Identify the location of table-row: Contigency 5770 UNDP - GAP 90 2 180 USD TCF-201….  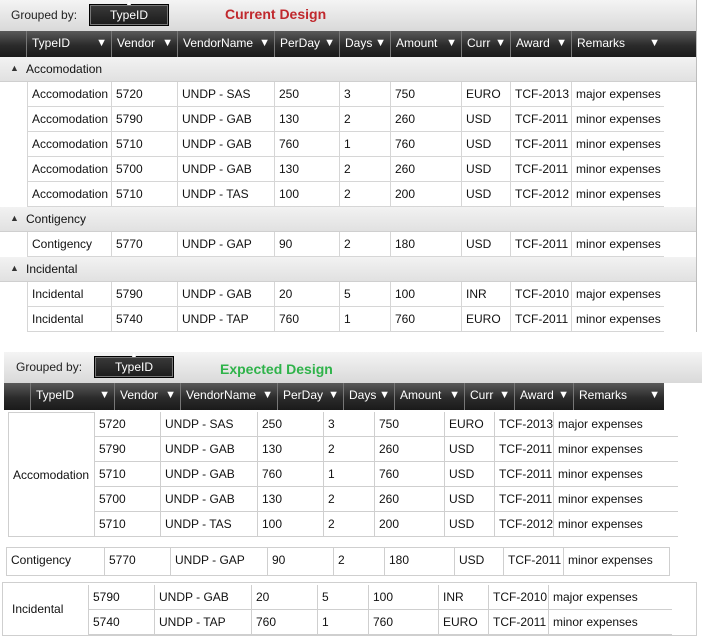
(345, 244).